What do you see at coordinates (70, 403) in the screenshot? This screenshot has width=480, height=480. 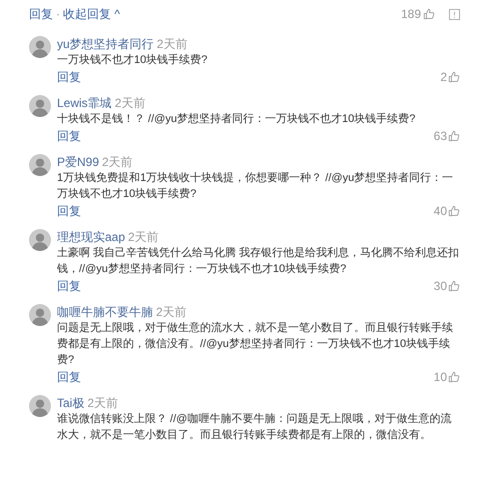 I see `username-link: Tai极` at bounding box center [70, 403].